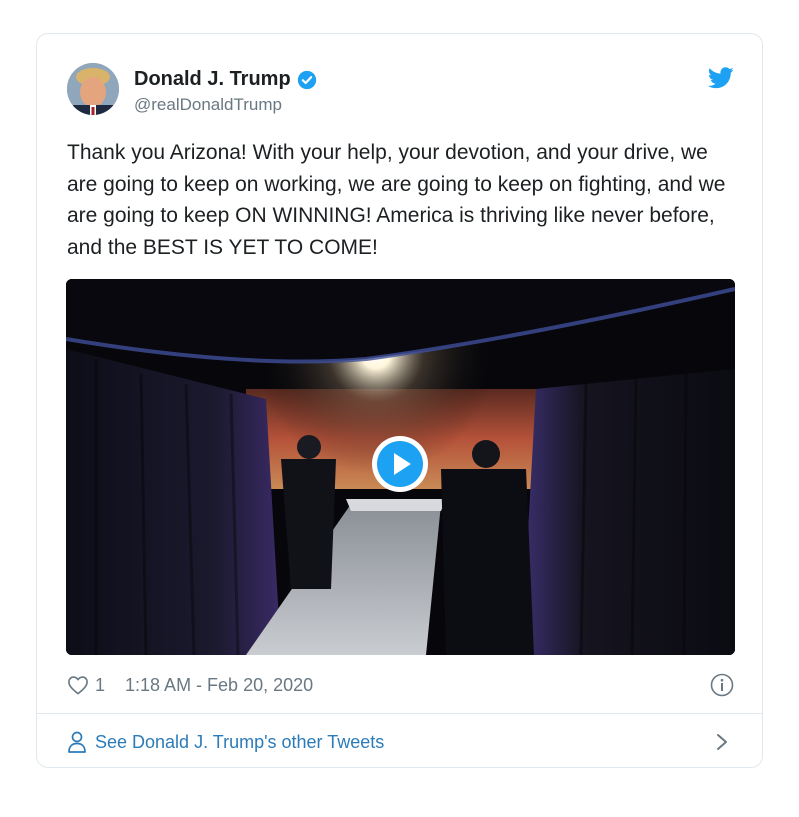  Describe the element at coordinates (208, 105) in the screenshot. I see `author-handle: @realDonaldTrump` at that location.